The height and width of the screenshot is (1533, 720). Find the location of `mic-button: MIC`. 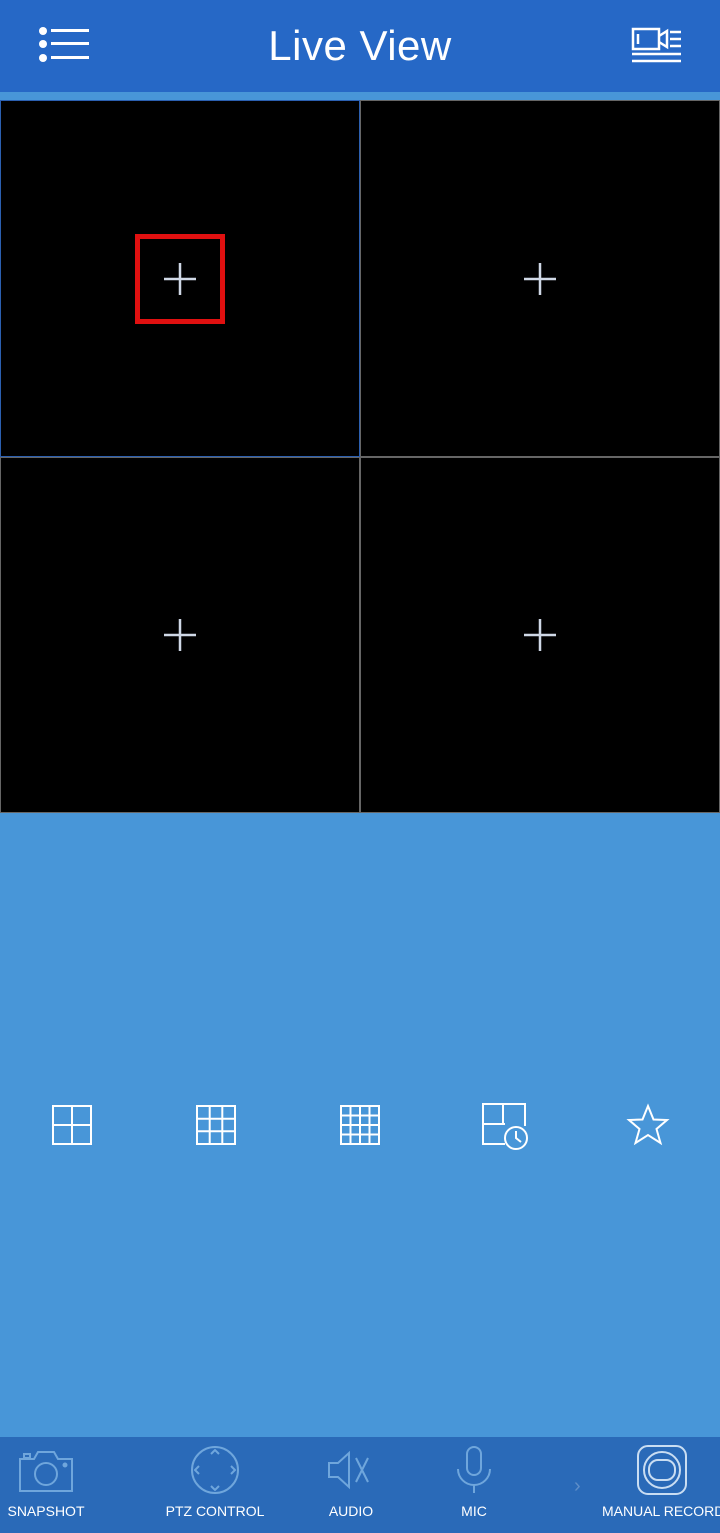

mic-button: MIC is located at coordinates (474, 1485).